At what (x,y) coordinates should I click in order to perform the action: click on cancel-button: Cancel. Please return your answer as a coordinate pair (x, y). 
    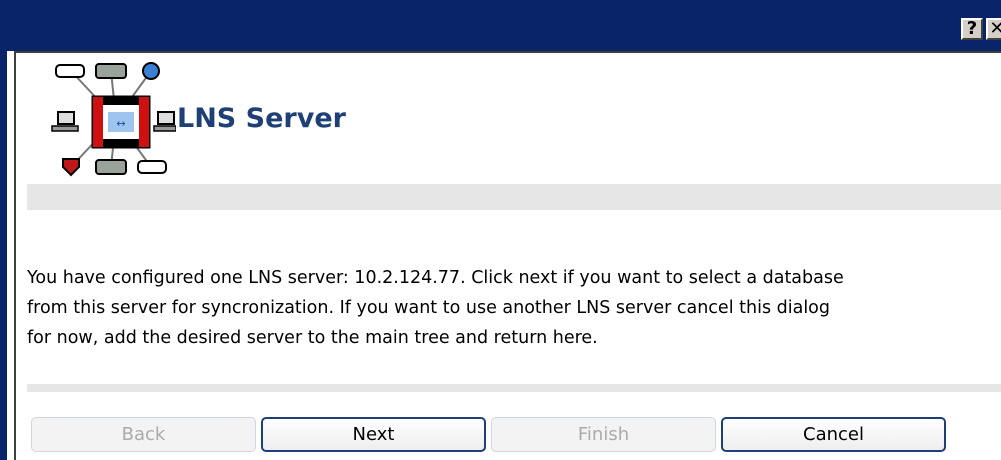
    Looking at the image, I should click on (833, 434).